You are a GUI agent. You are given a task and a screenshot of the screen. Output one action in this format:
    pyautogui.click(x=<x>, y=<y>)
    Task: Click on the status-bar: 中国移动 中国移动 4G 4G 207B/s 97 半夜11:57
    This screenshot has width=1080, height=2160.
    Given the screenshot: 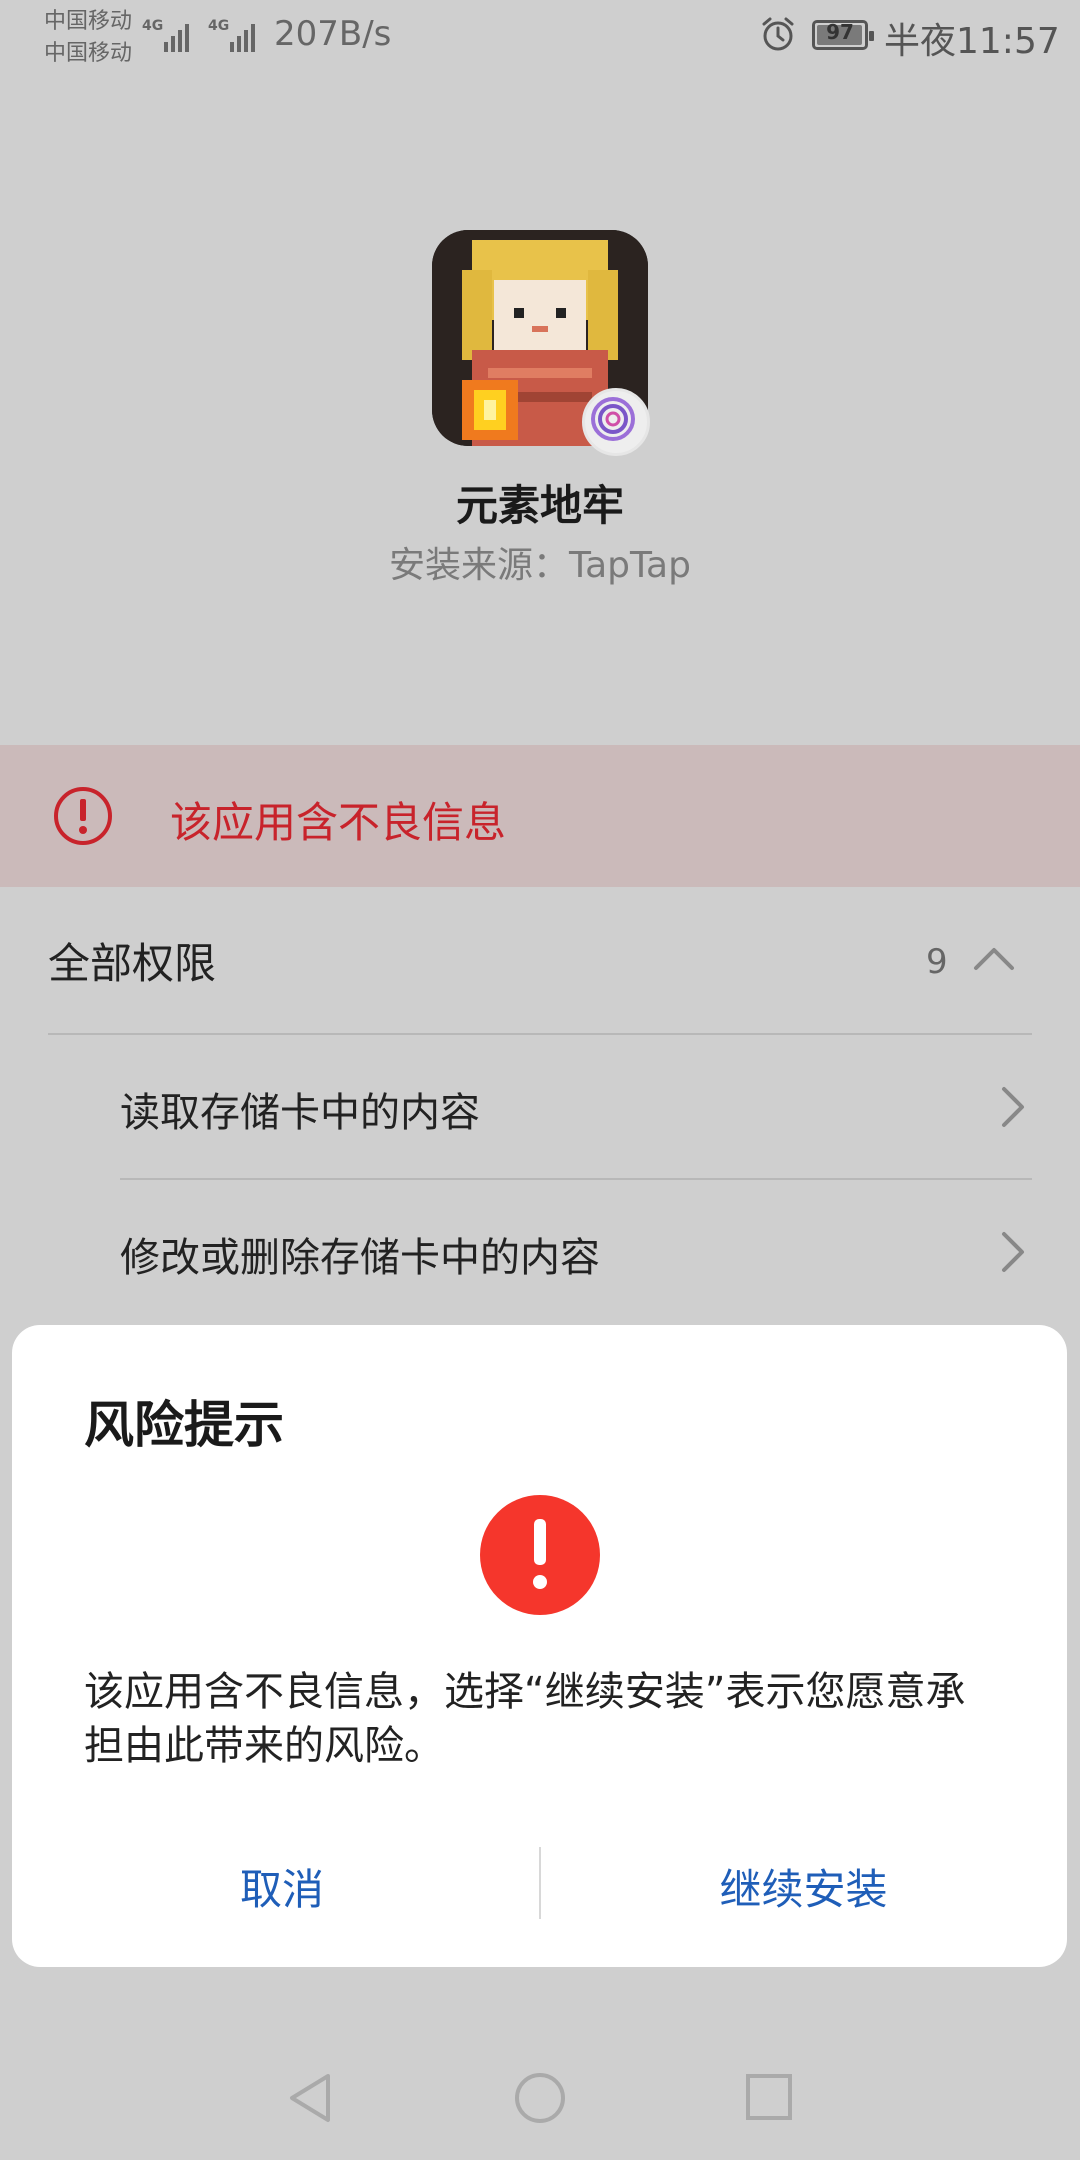 What is the action you would take?
    pyautogui.click(x=540, y=40)
    